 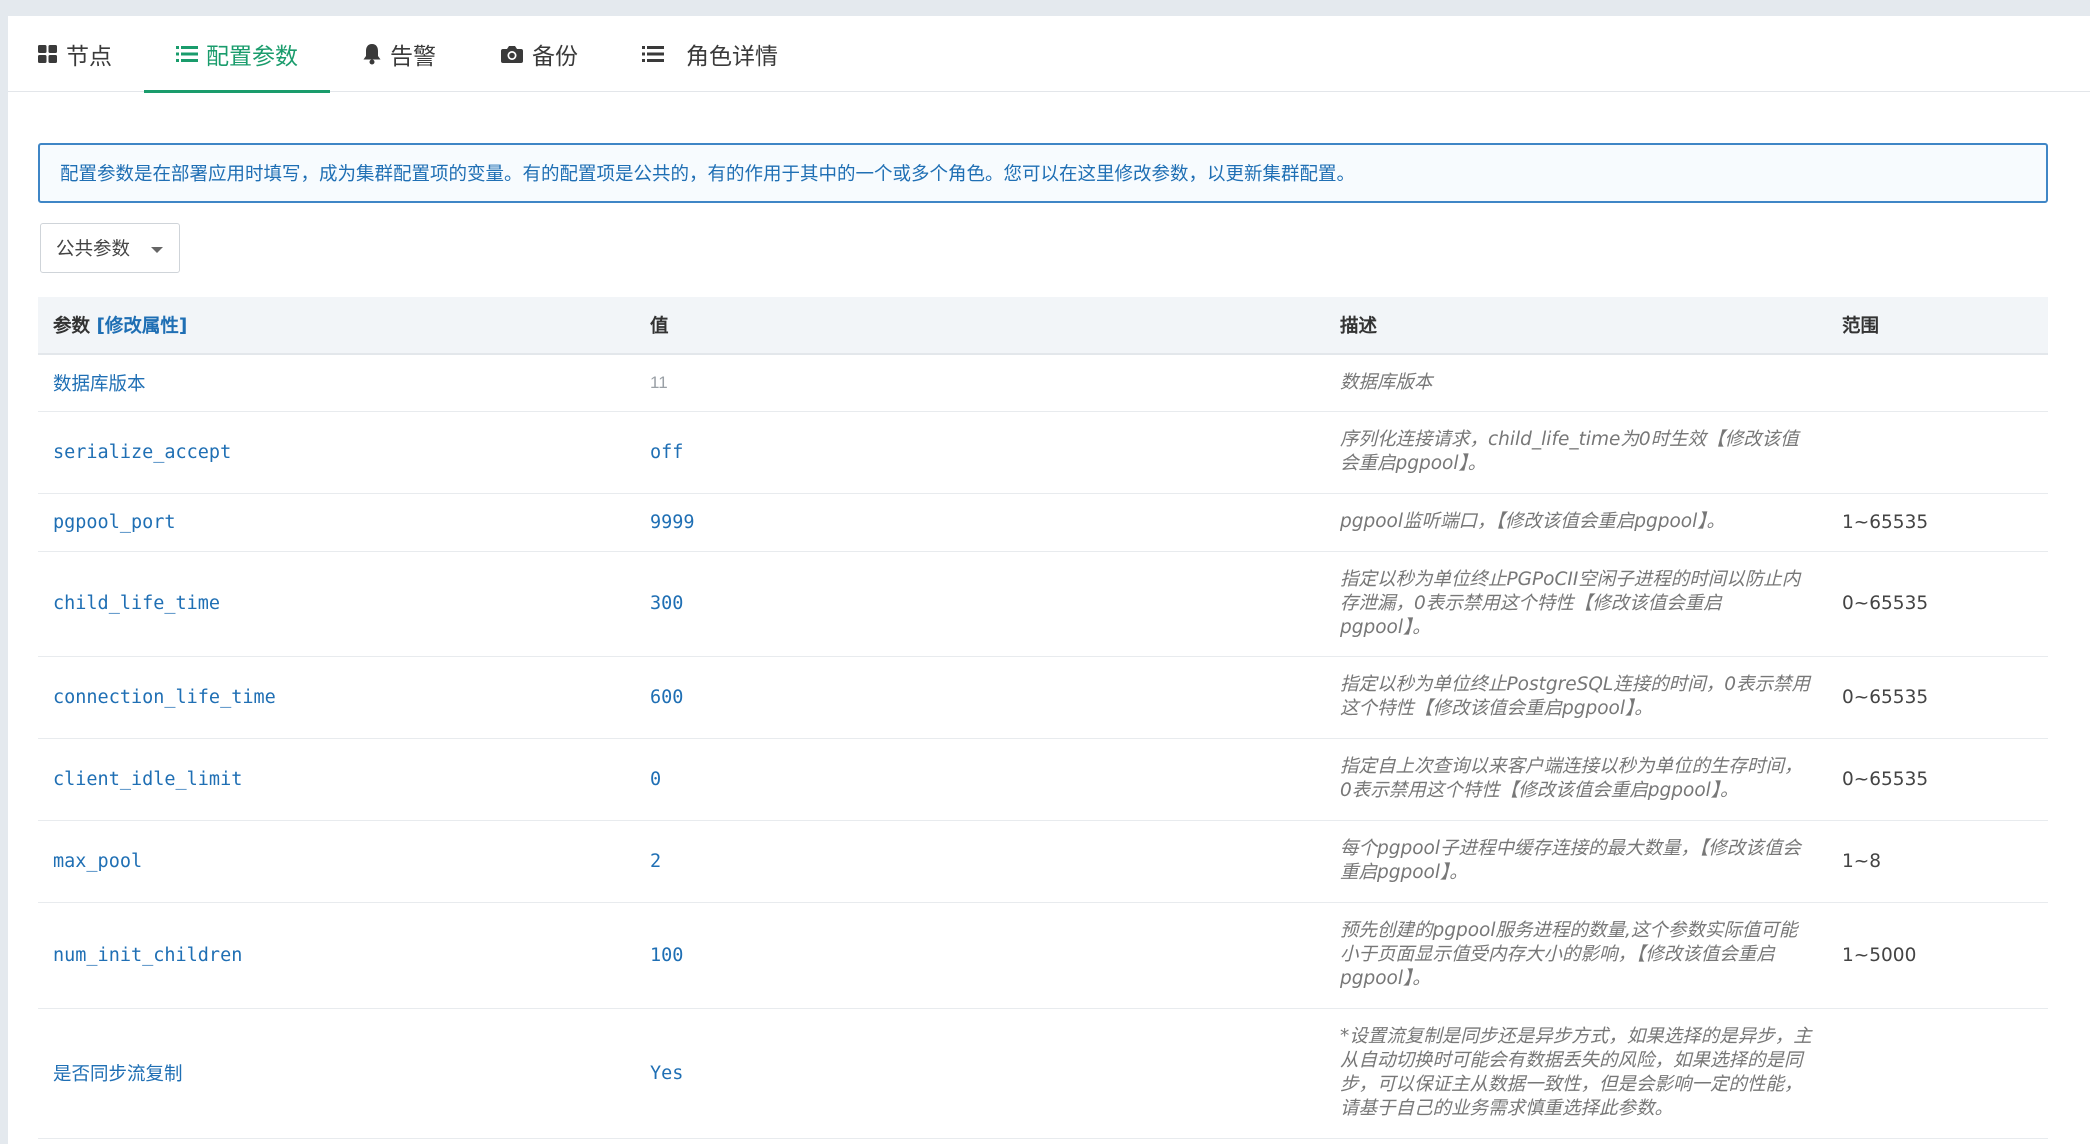 What do you see at coordinates (157, 250) in the screenshot?
I see `caret-down-icon` at bounding box center [157, 250].